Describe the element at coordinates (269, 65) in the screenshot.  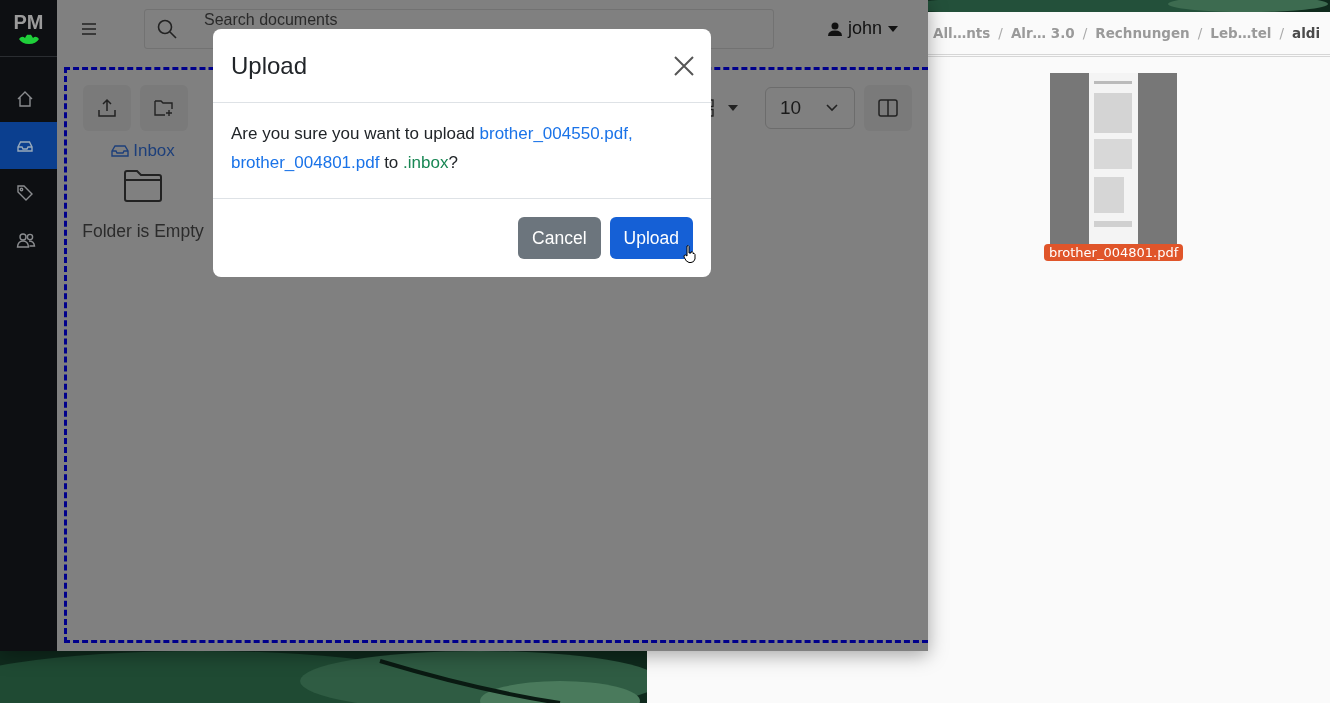
I see `dialog-title: Upload` at that location.